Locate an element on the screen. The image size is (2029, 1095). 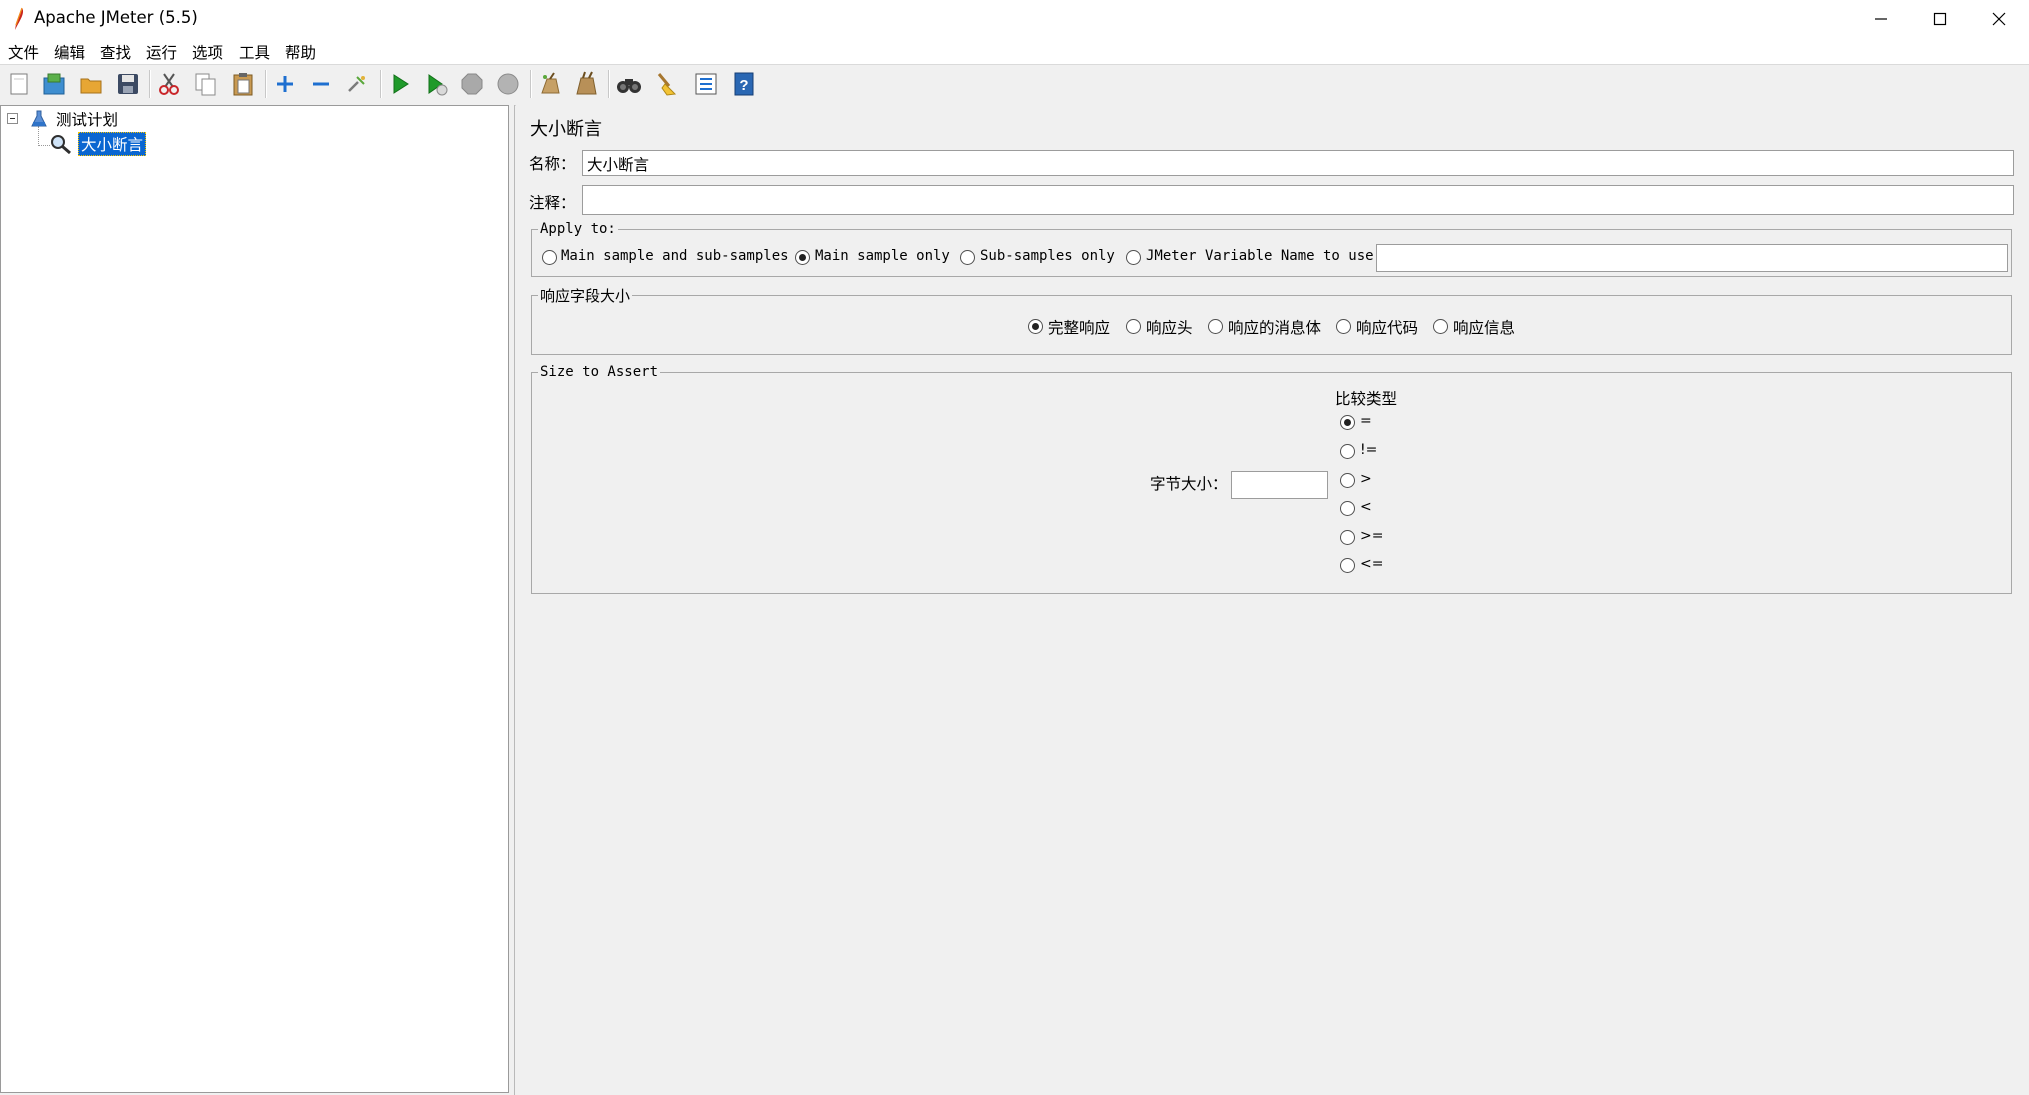
comment-field is located at coordinates (1298, 200).